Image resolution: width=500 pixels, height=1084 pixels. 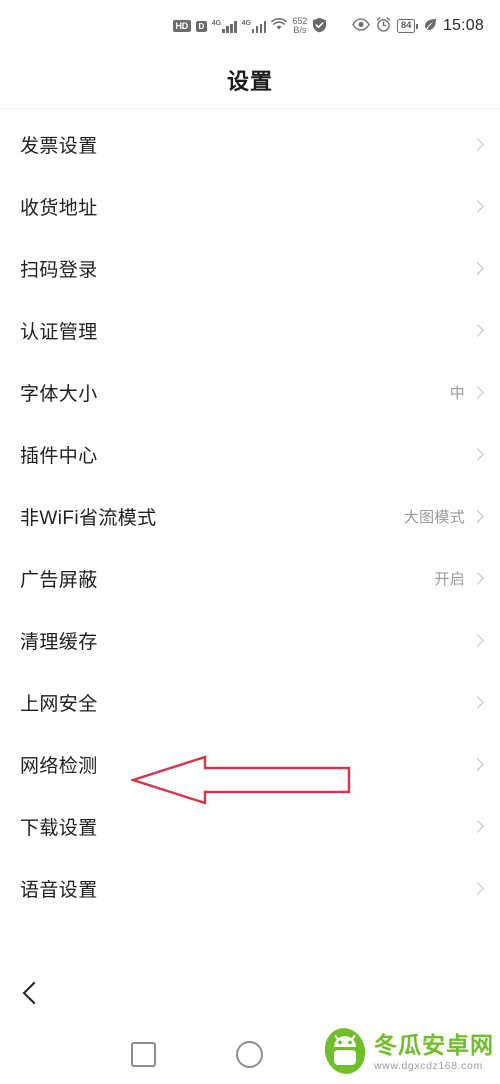 What do you see at coordinates (59, 332) in the screenshot?
I see `row-label: 认证管理` at bounding box center [59, 332].